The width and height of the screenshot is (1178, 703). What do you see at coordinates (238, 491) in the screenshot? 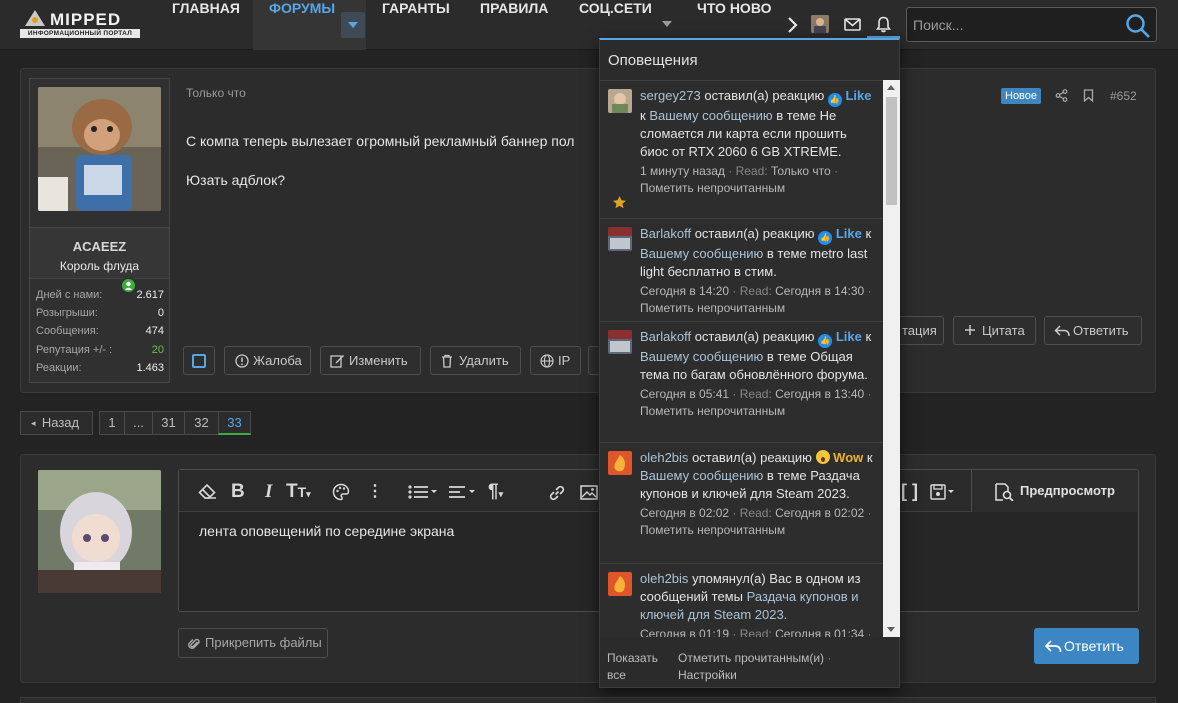
I see `bold-icon: B` at bounding box center [238, 491].